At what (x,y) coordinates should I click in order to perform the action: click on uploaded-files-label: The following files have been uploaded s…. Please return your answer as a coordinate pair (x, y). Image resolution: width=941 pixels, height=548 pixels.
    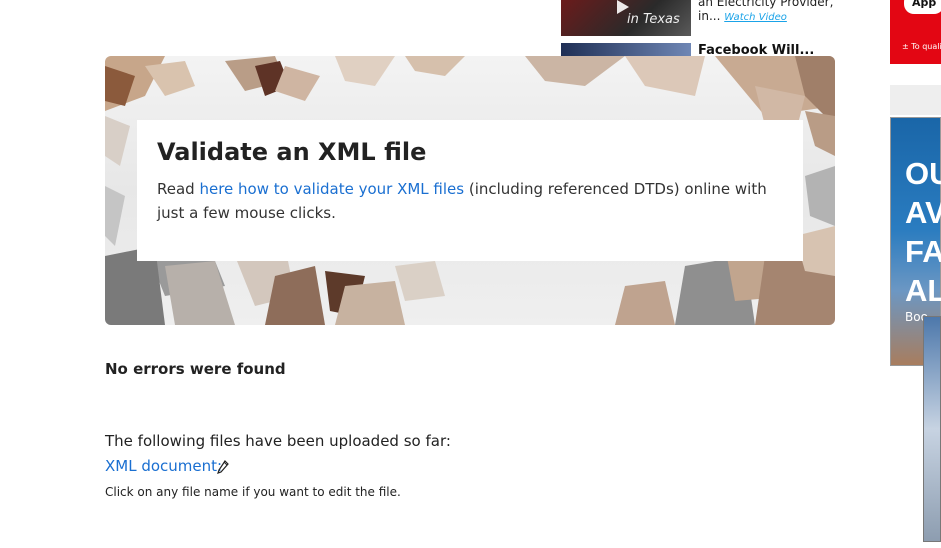
    Looking at the image, I should click on (278, 441).